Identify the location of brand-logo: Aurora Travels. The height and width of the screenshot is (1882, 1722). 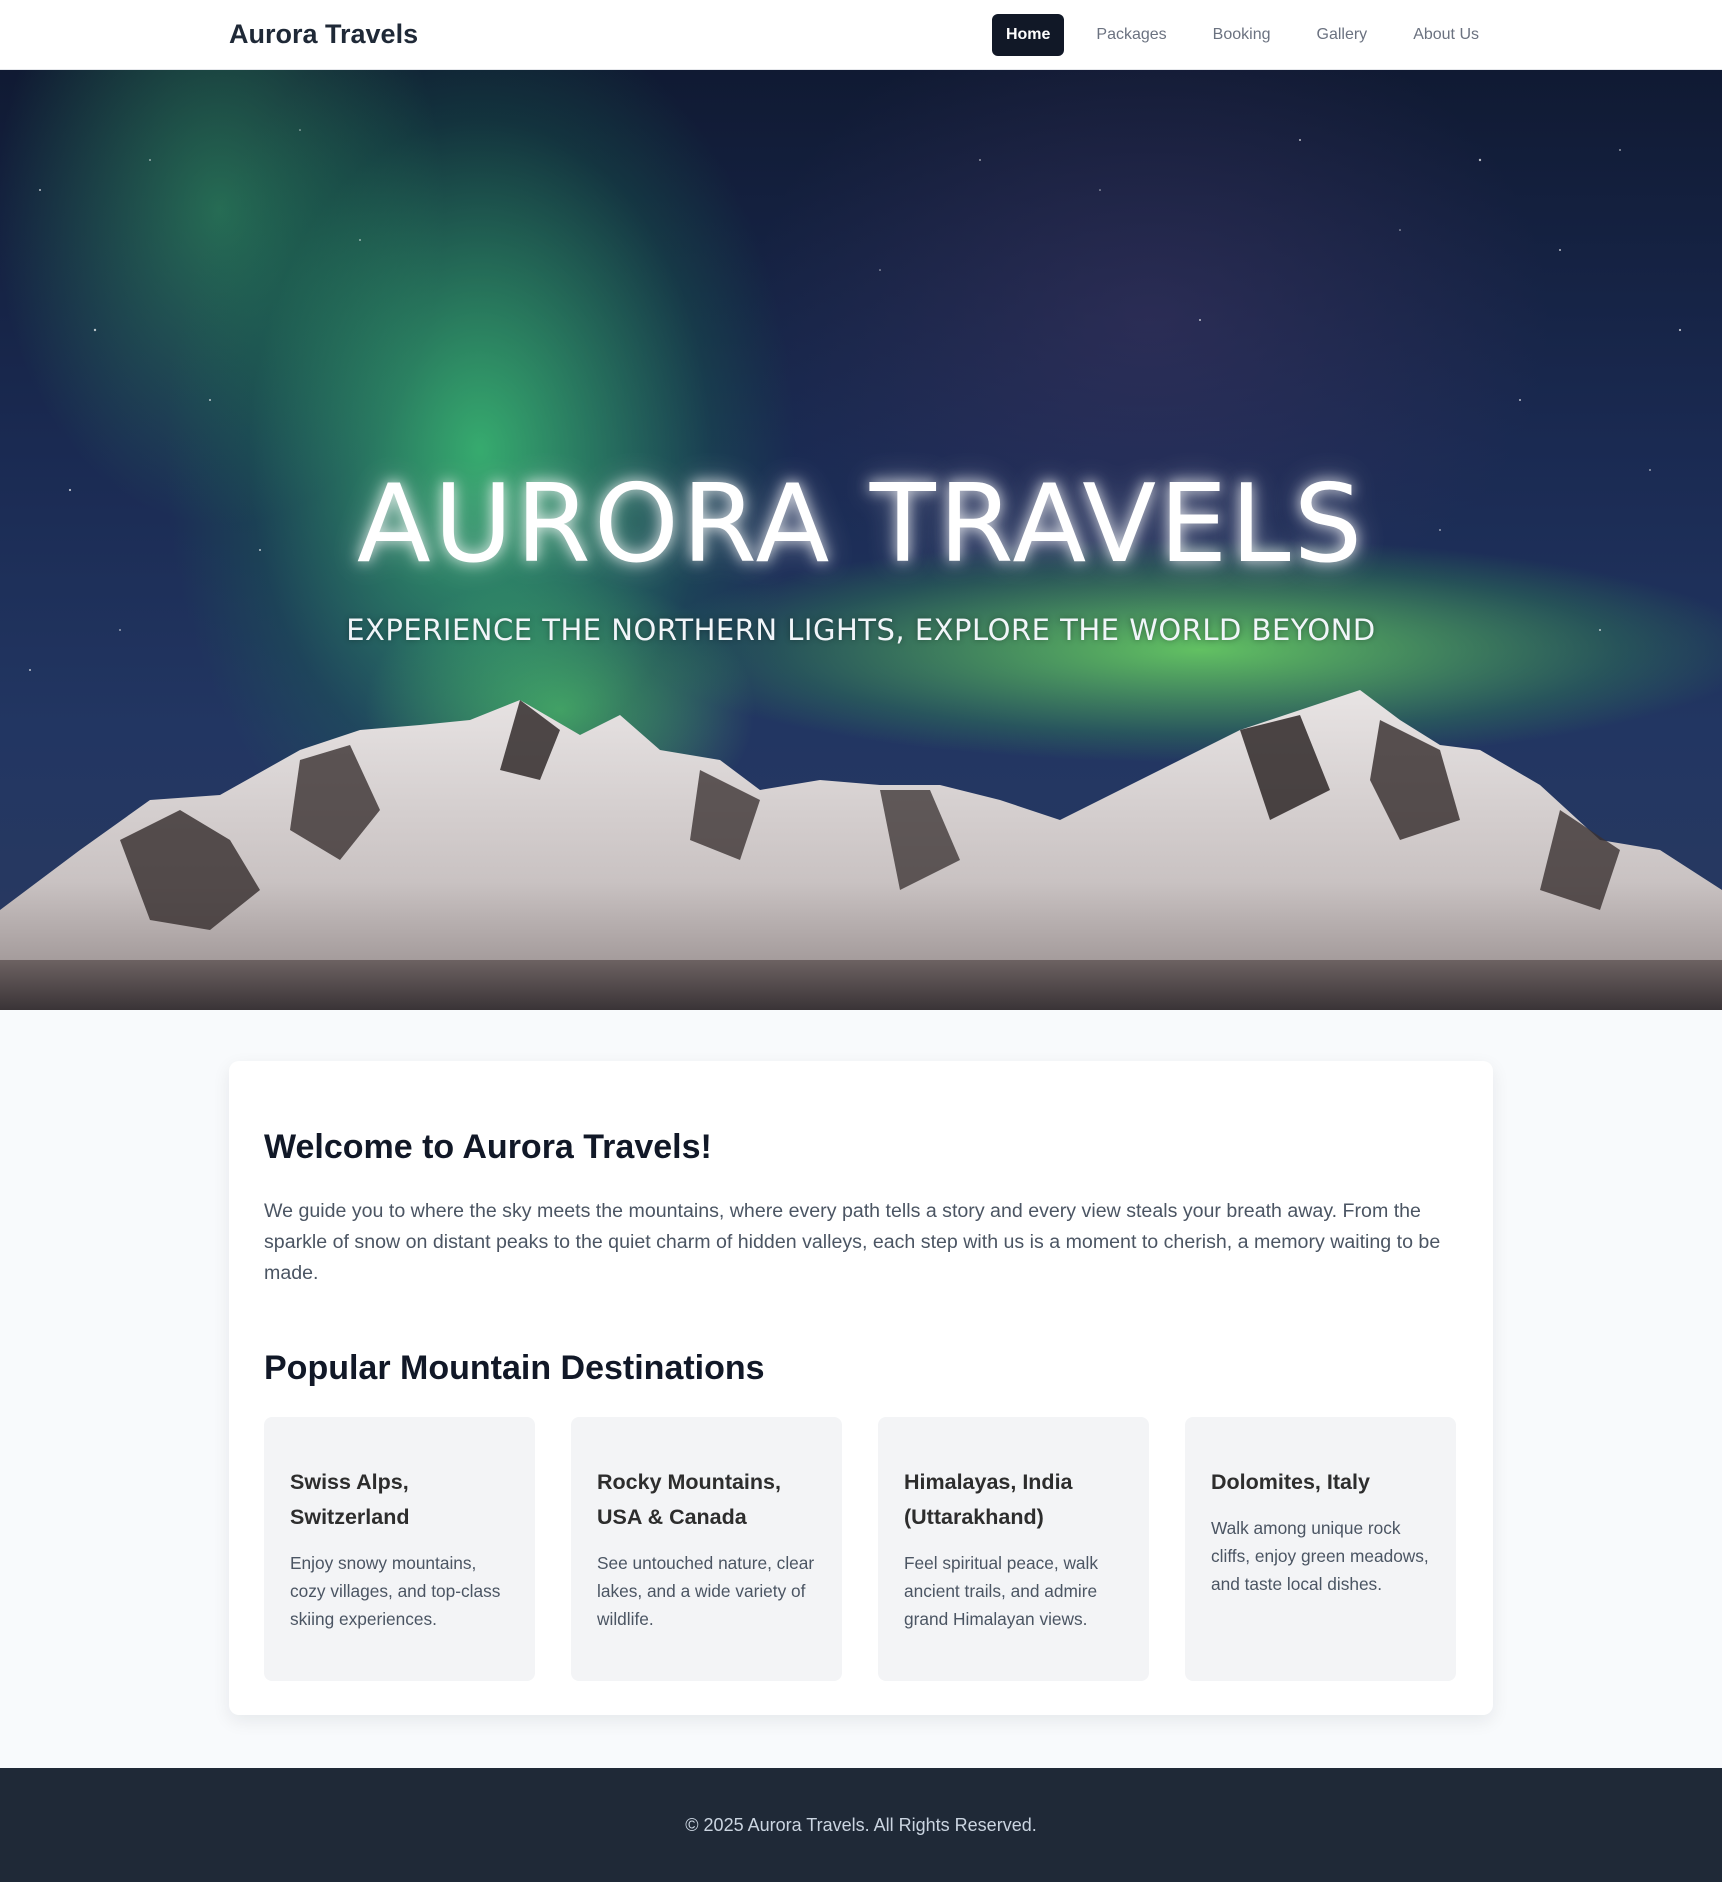
(323, 34).